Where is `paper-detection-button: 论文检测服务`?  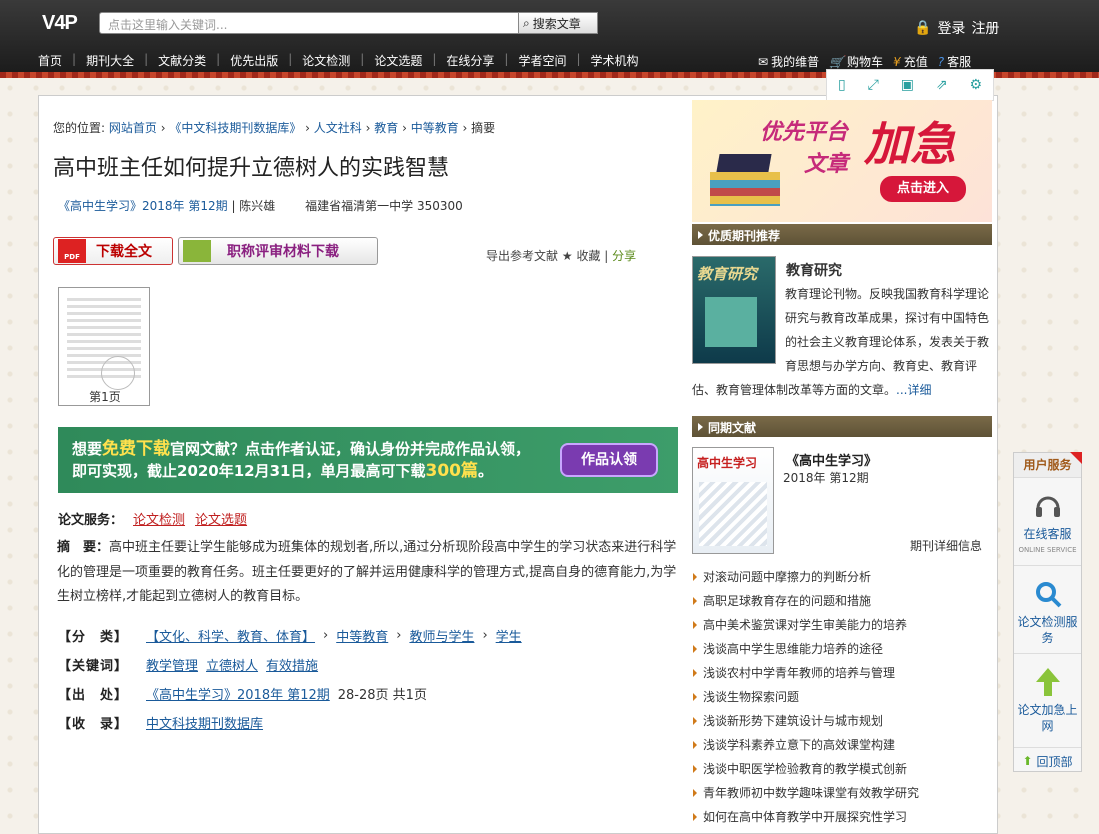
paper-detection-button: 论文检测服务 is located at coordinates (1047, 610).